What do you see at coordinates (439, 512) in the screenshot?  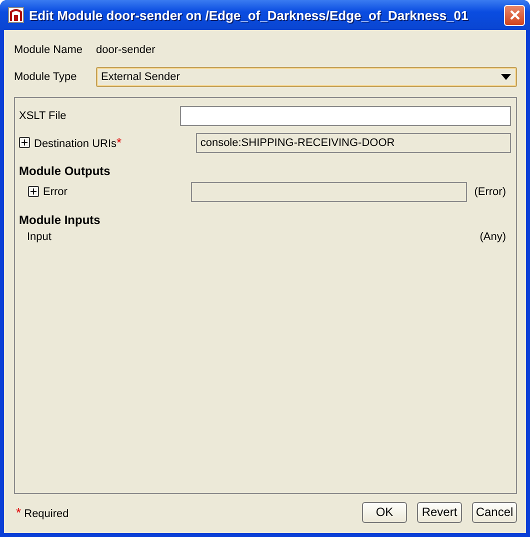 I see `dialog-button: Revert` at bounding box center [439, 512].